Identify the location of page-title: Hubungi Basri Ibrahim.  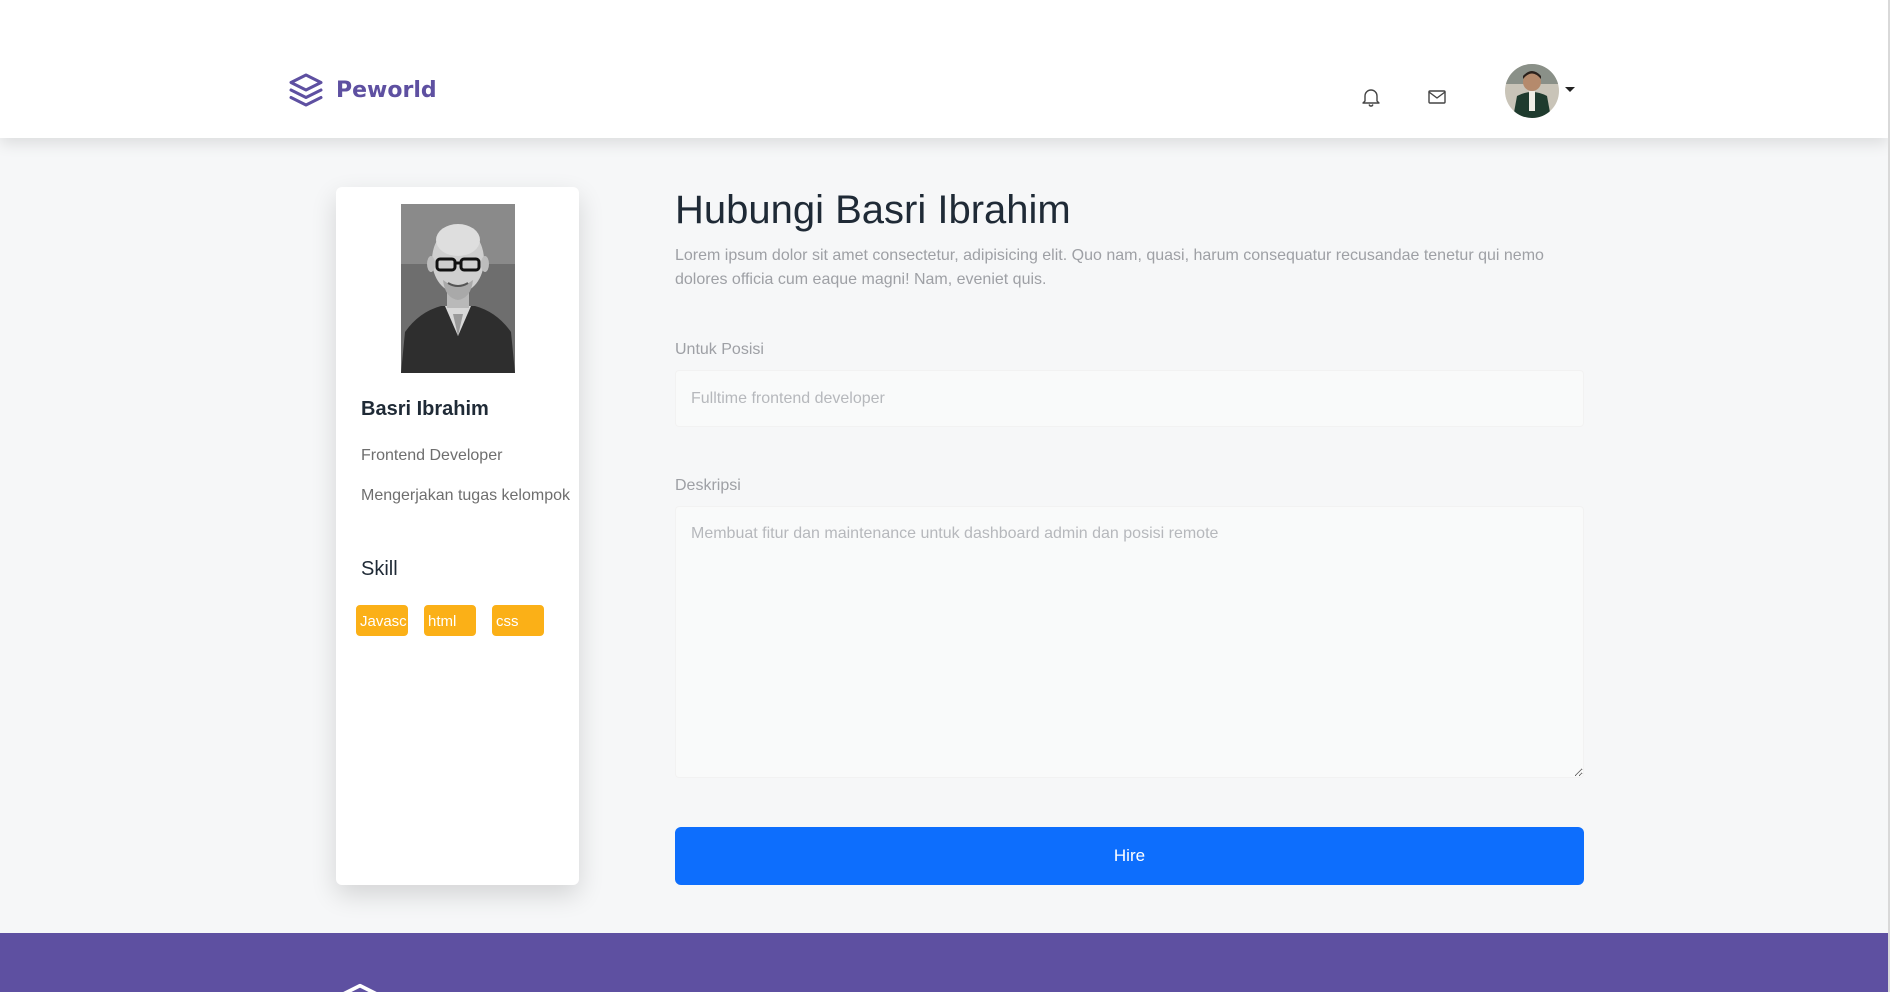
(873, 210).